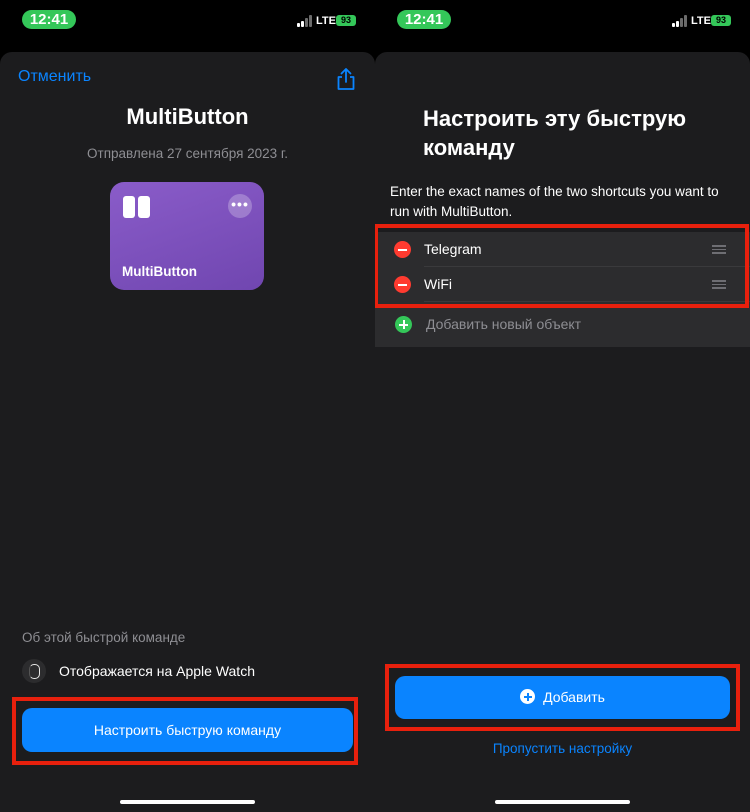 The image size is (750, 812). What do you see at coordinates (240, 206) in the screenshot?
I see `more-icon: •••` at bounding box center [240, 206].